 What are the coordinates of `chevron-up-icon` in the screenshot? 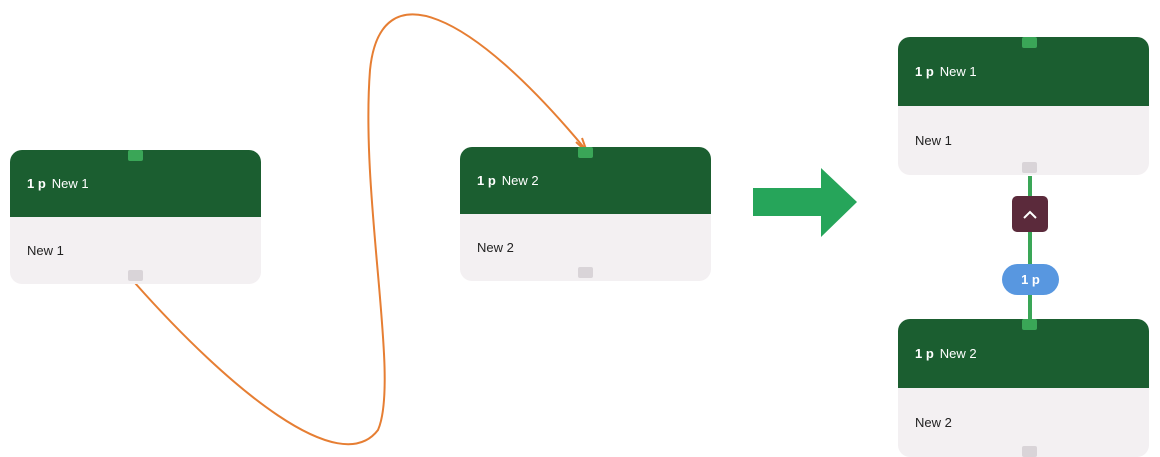 It's located at (1030, 214).